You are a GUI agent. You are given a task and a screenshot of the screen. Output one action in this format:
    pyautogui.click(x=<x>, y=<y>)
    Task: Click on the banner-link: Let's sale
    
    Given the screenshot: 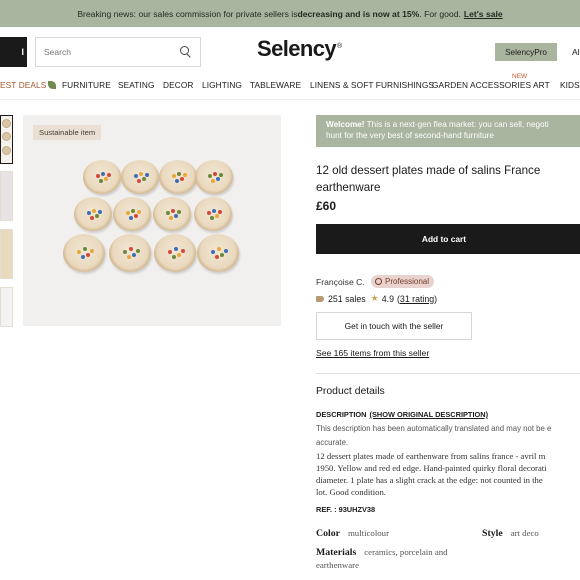 What is the action you would take?
    pyautogui.click(x=483, y=14)
    